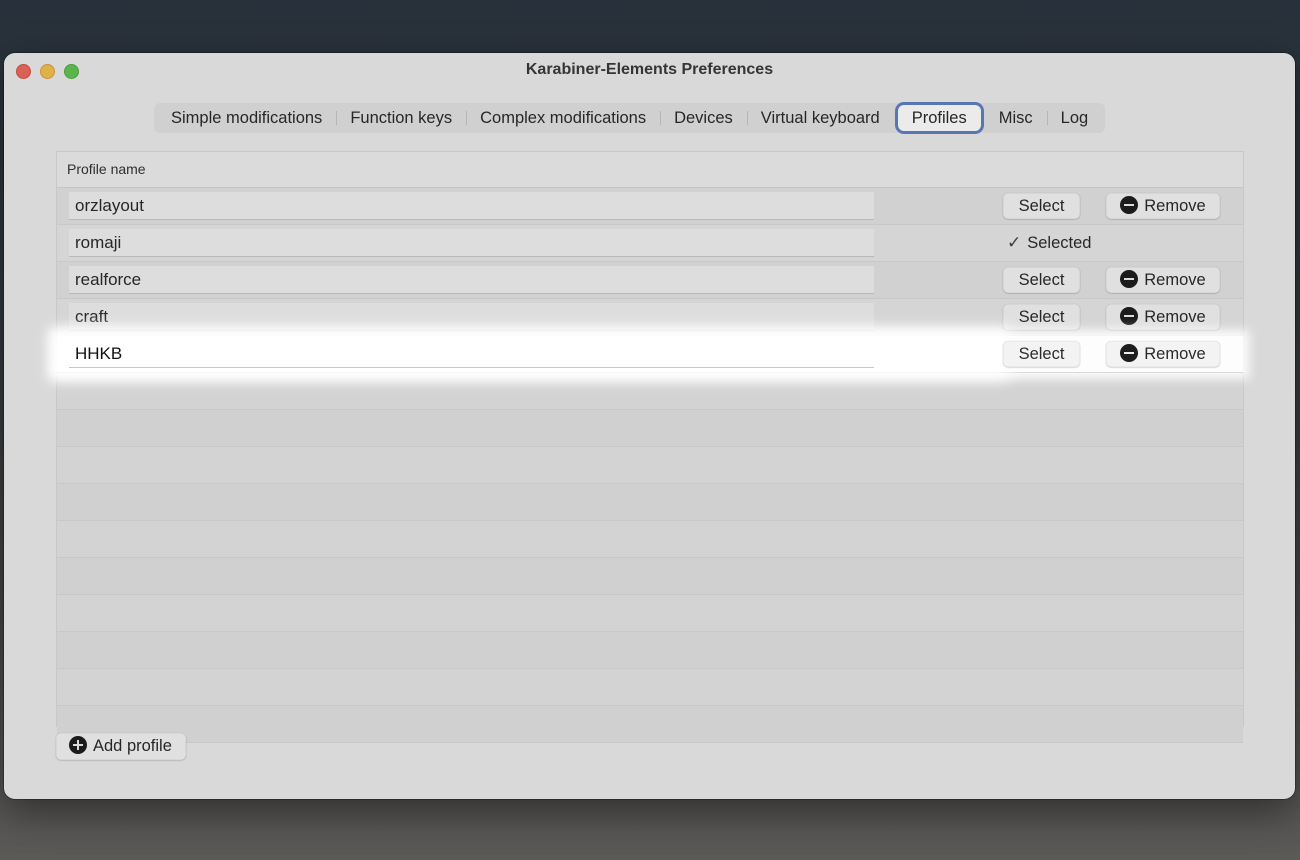 Image resolution: width=1300 pixels, height=860 pixels. I want to click on tab-log: Log, so click(1074, 118).